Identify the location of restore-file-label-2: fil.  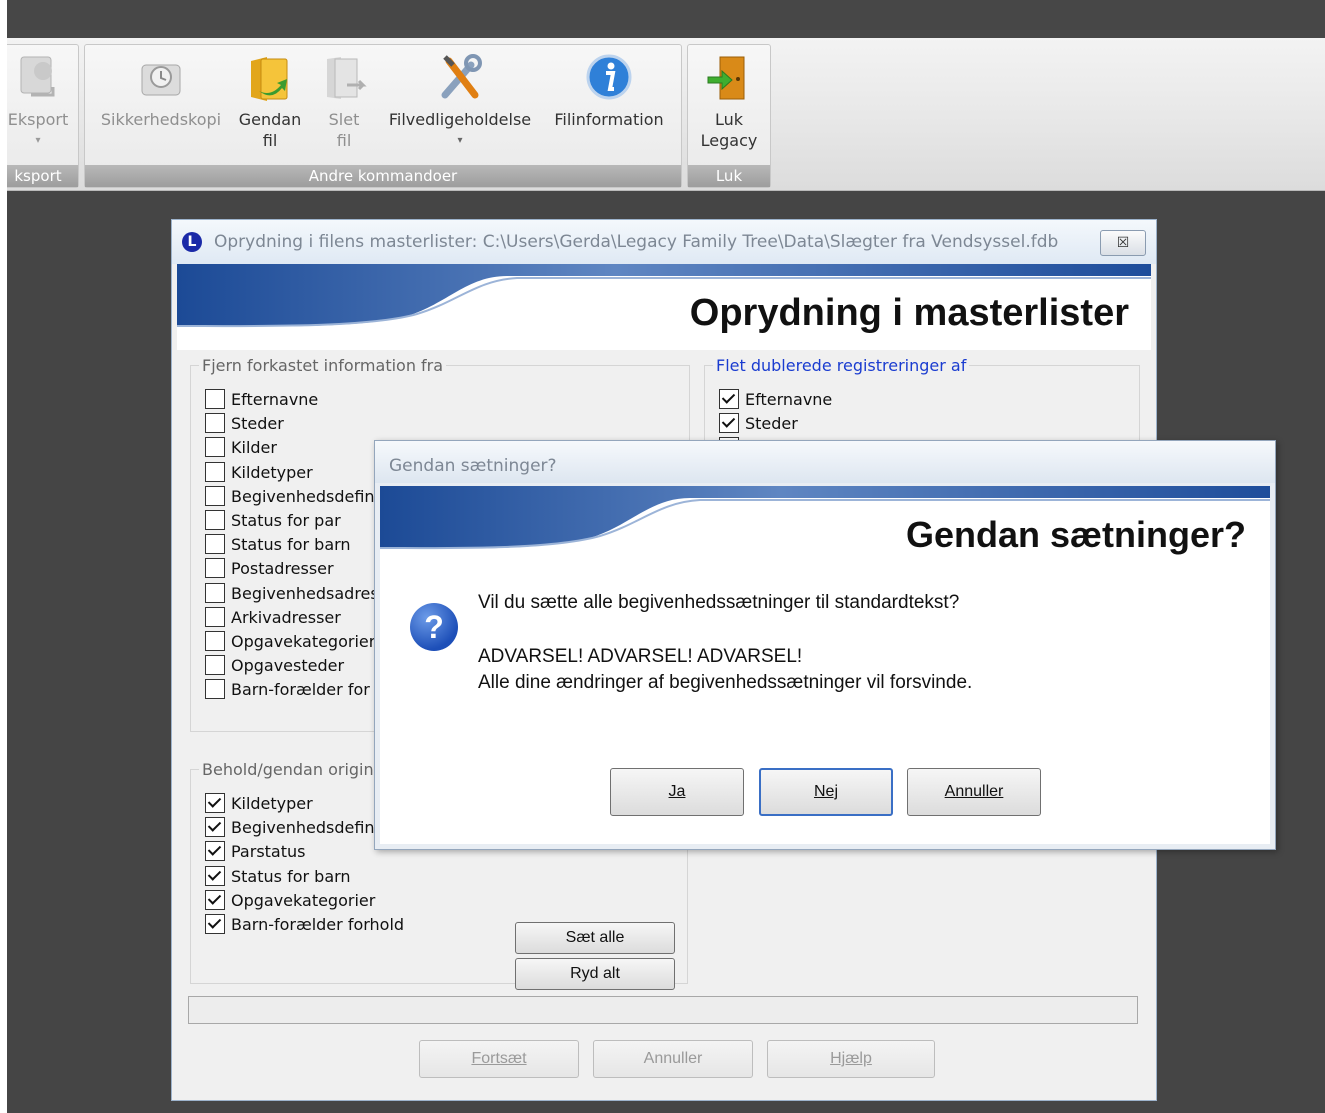
(270, 140).